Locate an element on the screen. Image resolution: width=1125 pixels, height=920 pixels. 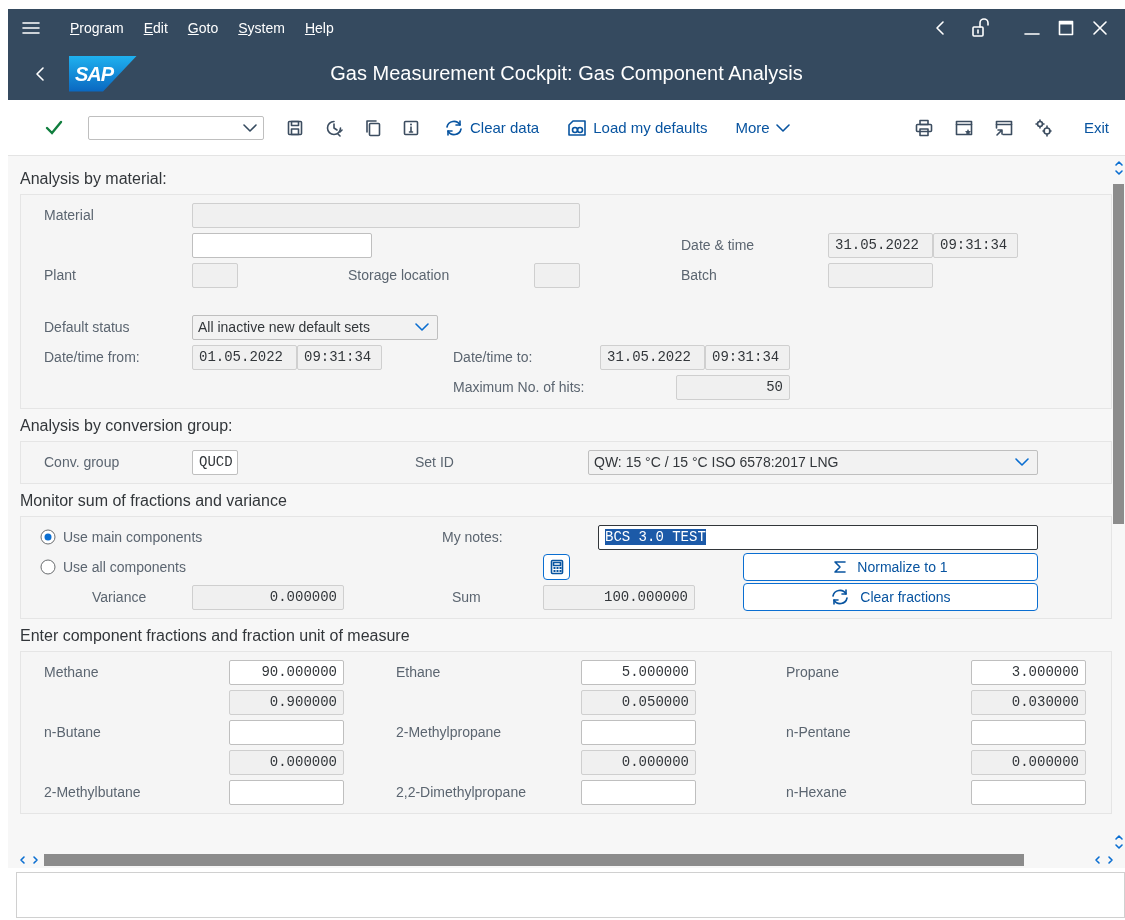
settings-icon is located at coordinates (1044, 127).